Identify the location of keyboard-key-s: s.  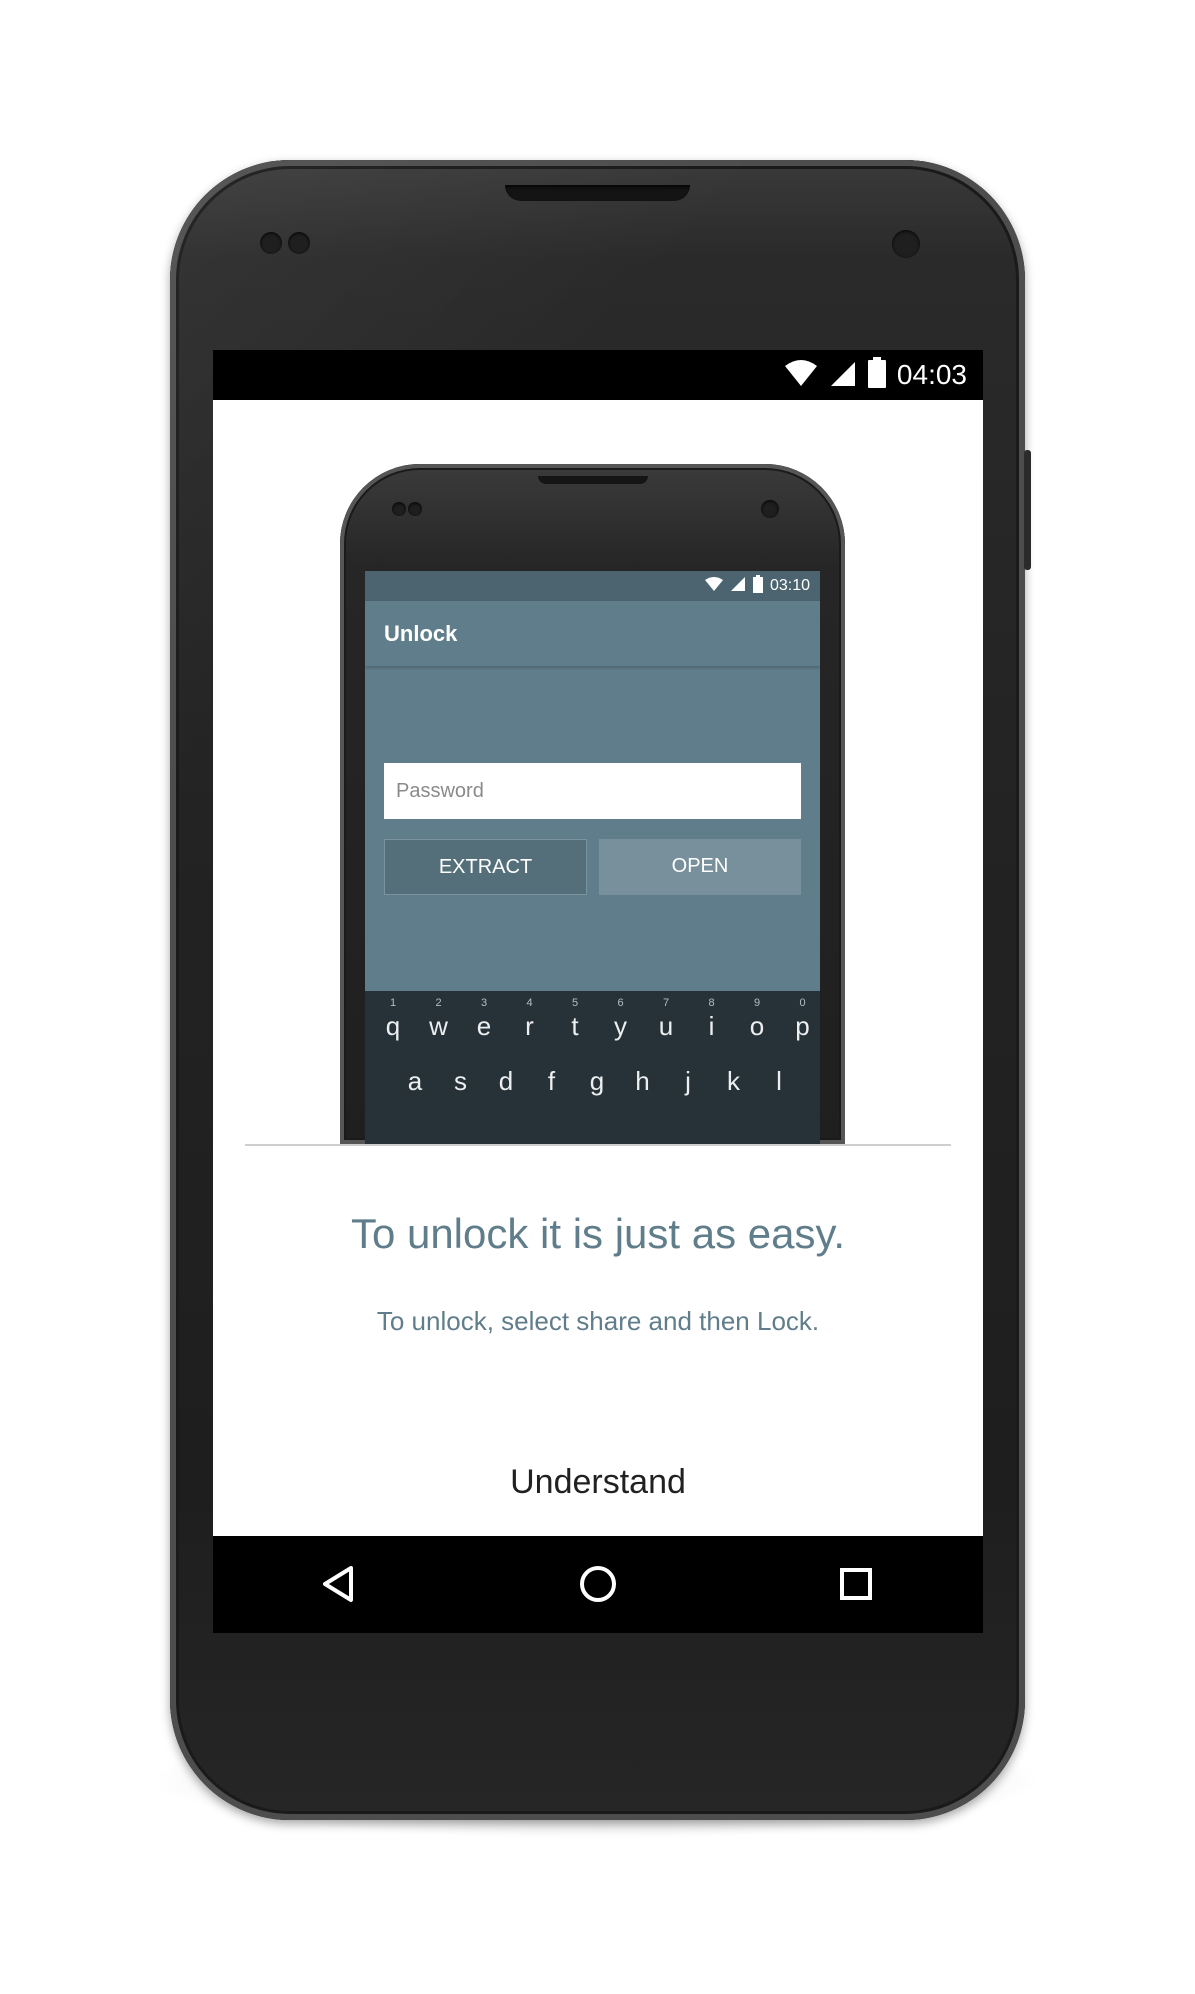
(461, 1076).